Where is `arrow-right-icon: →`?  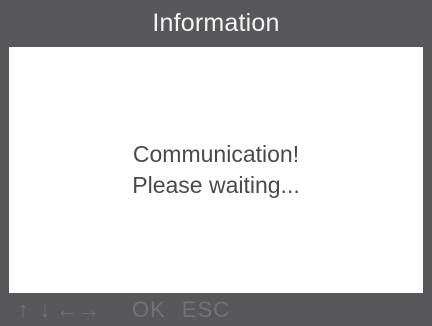 arrow-right-icon: → is located at coordinates (89, 309).